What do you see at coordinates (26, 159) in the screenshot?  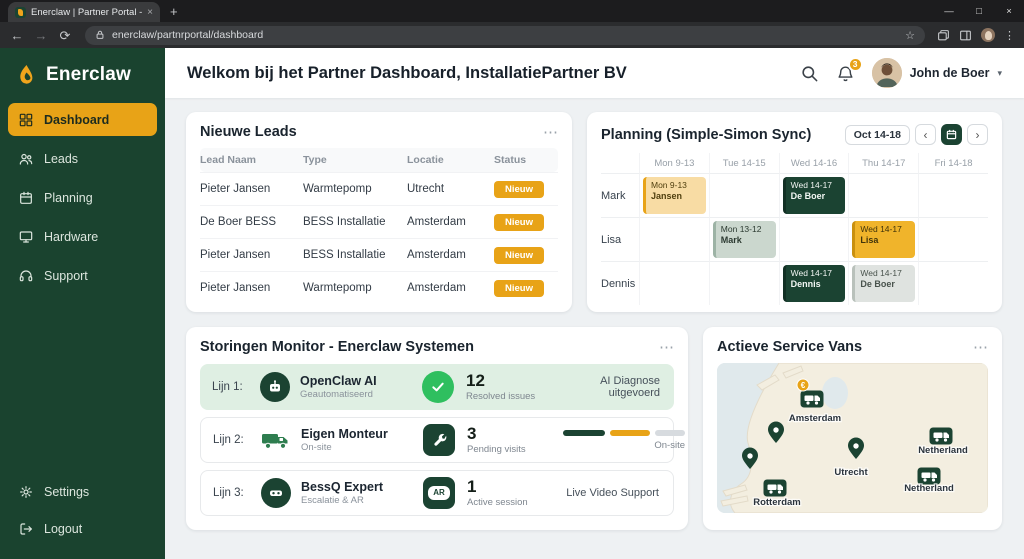 I see `users-icon` at bounding box center [26, 159].